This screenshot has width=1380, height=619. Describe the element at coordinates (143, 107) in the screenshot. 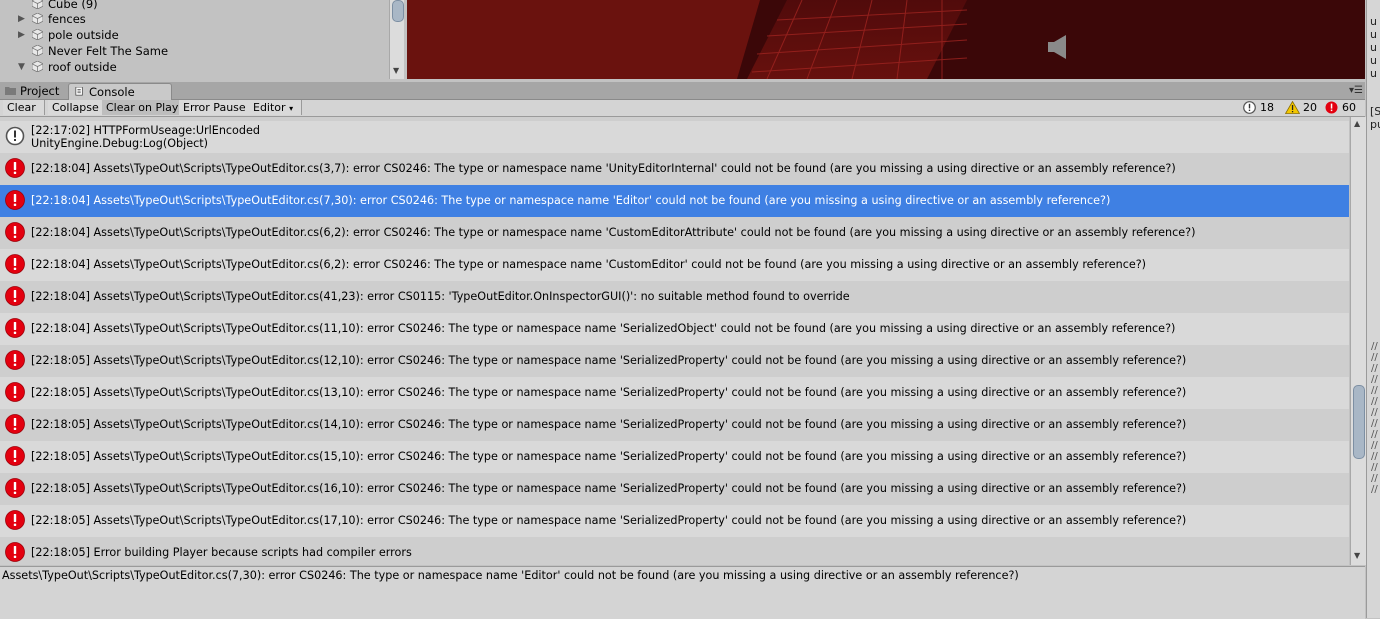

I see `clear-on-play-toggle: Clear on Play` at that location.